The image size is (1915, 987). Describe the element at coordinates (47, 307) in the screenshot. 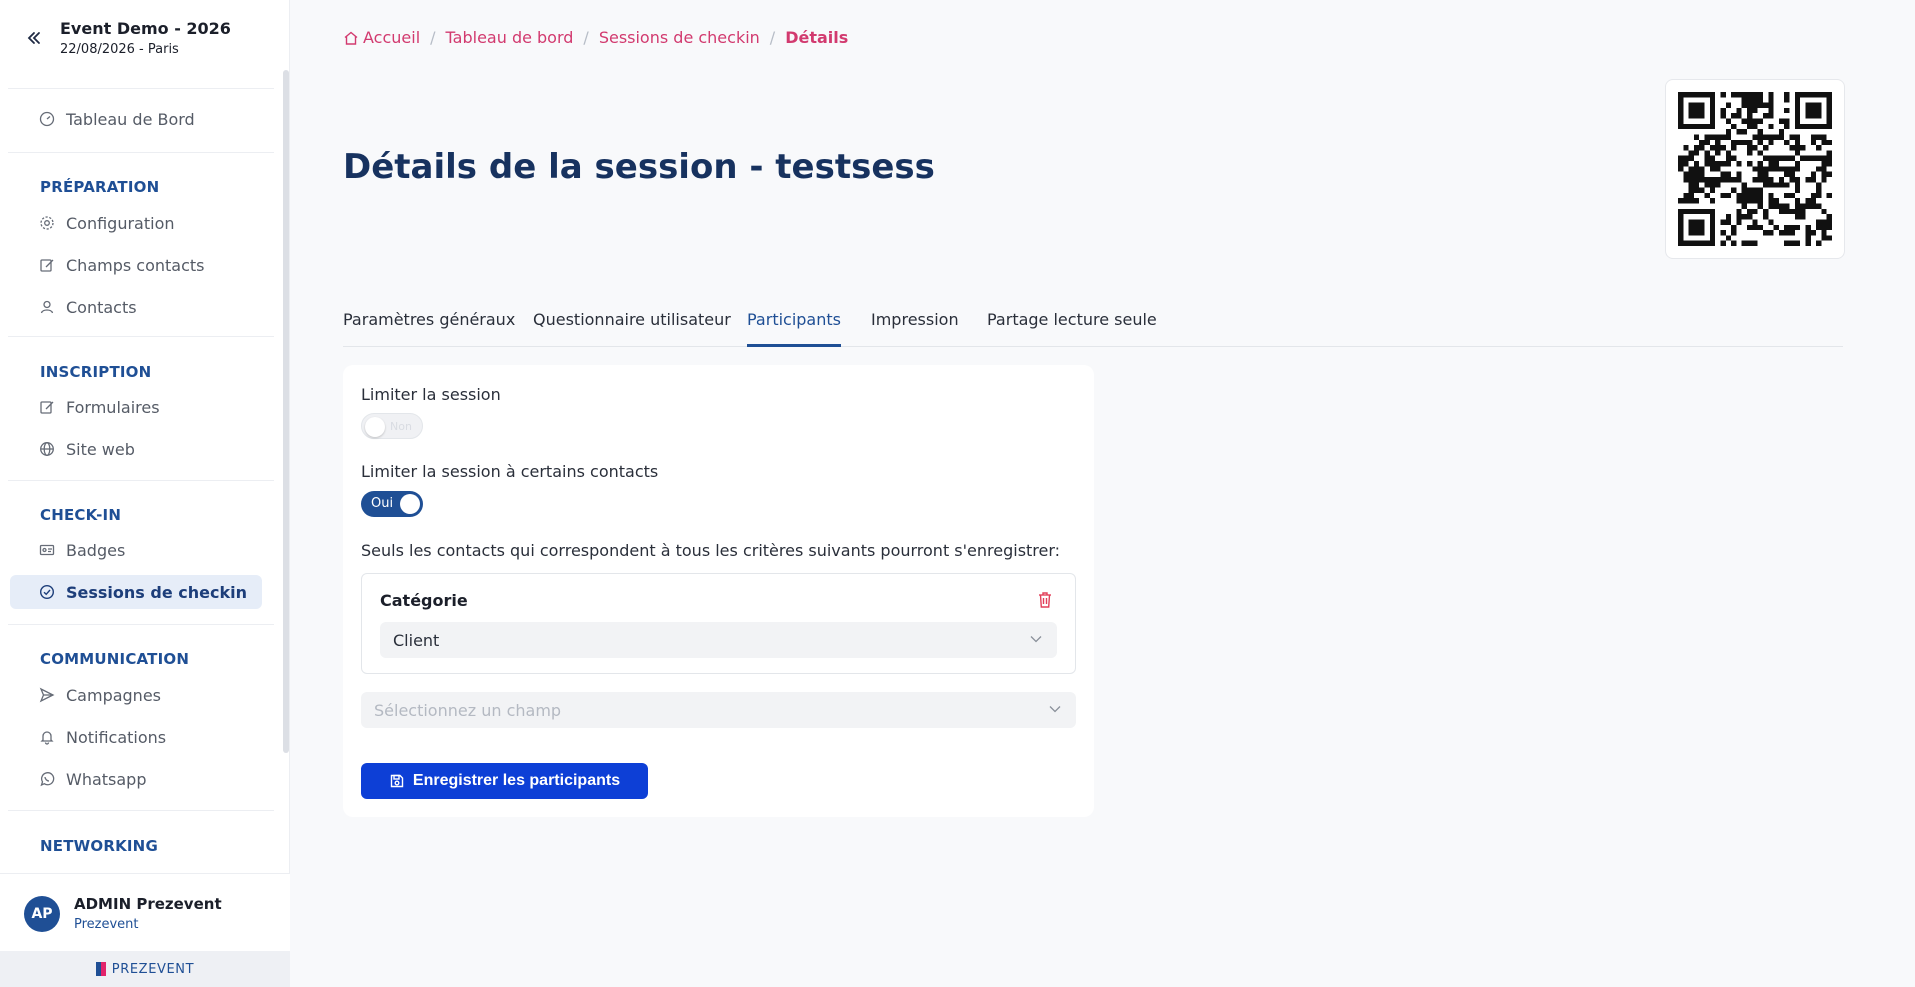

I see `user-icon` at that location.